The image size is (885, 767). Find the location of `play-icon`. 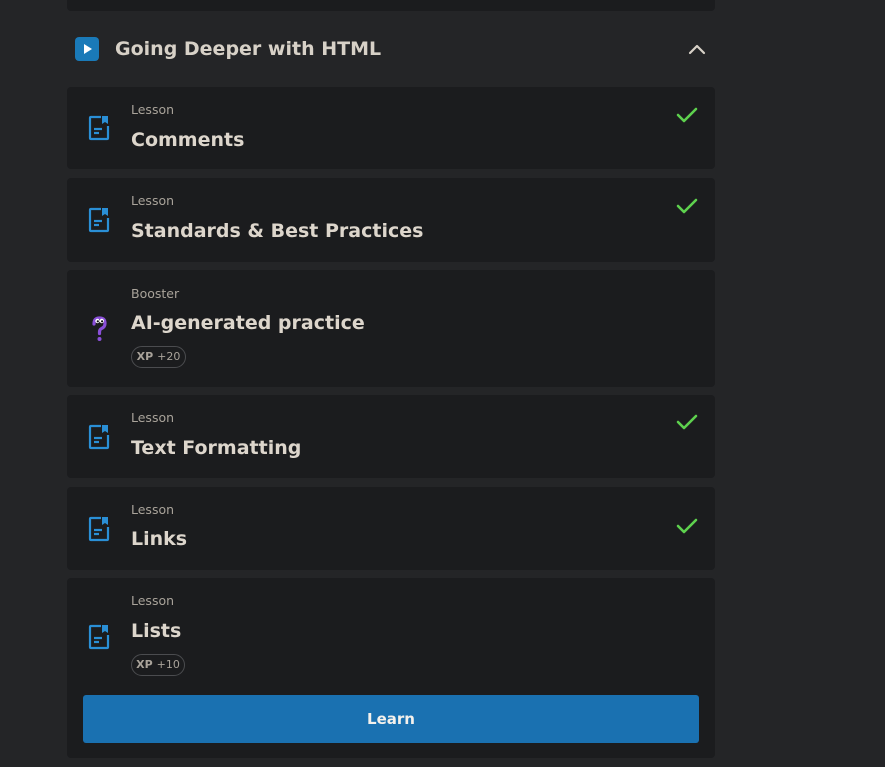

play-icon is located at coordinates (87, 49).